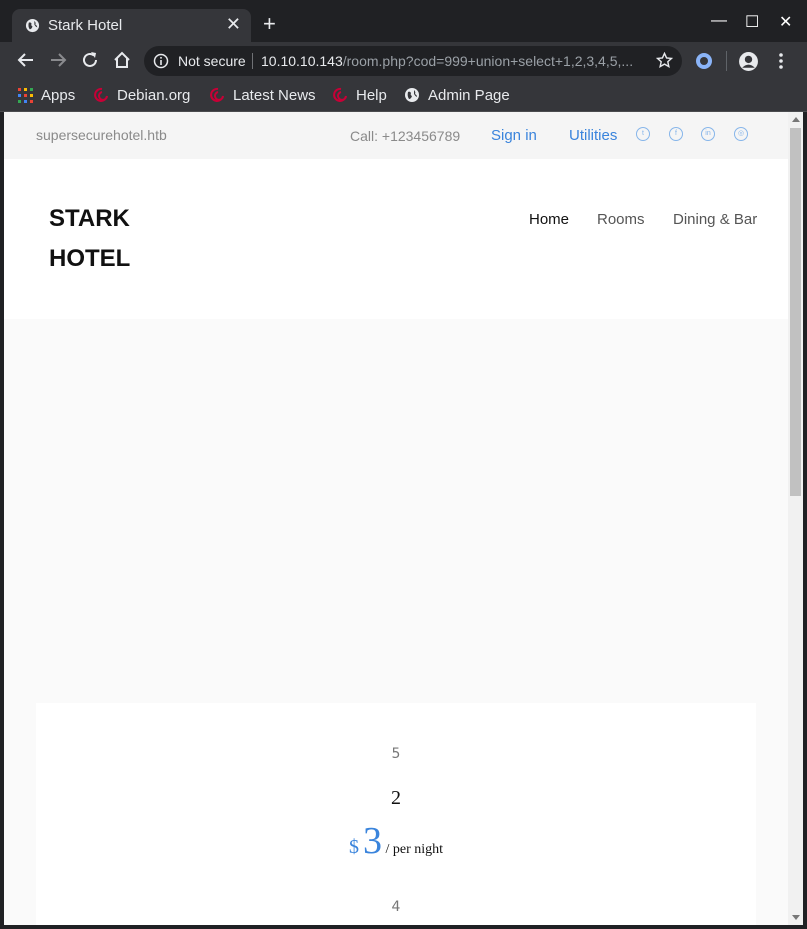 This screenshot has width=807, height=929. Describe the element at coordinates (748, 61) in the screenshot. I see `profile-avatar-icon` at that location.